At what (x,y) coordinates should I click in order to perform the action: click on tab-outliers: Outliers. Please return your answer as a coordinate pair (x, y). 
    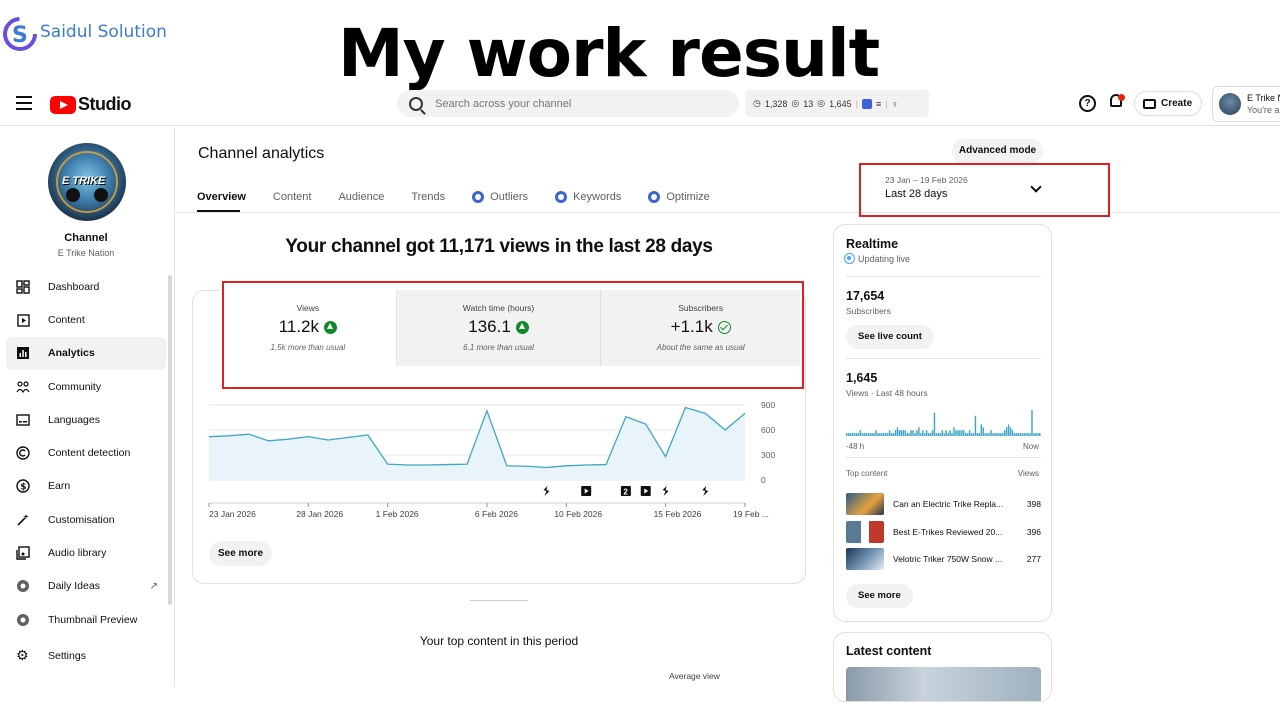
    Looking at the image, I should click on (500, 197).